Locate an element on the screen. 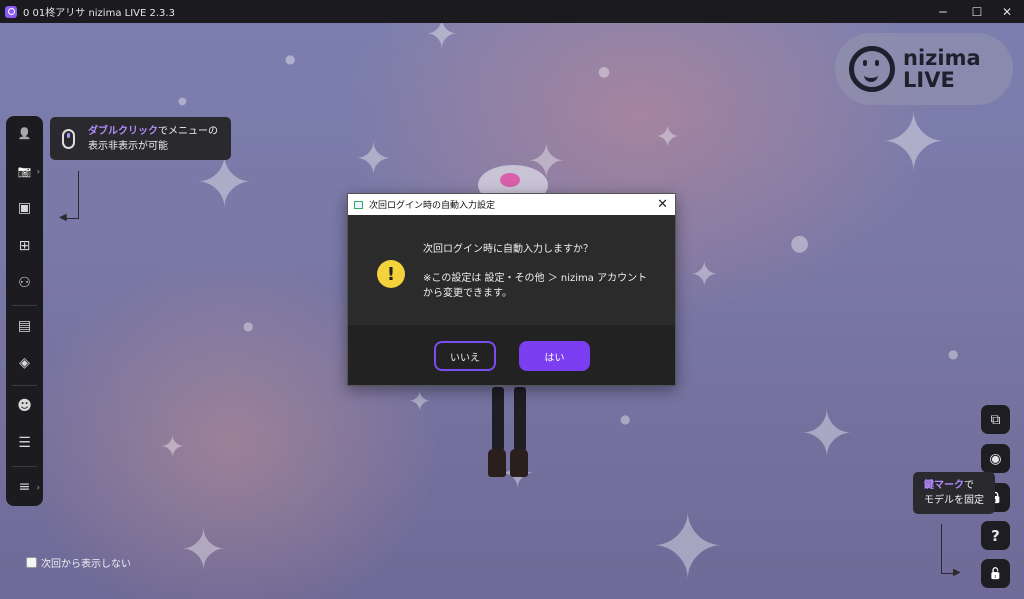 The width and height of the screenshot is (1024, 599). title-bar: 0 01柊アリサ nizima LIVE 2.3.3 ─ ☐ ✕ is located at coordinates (512, 11).